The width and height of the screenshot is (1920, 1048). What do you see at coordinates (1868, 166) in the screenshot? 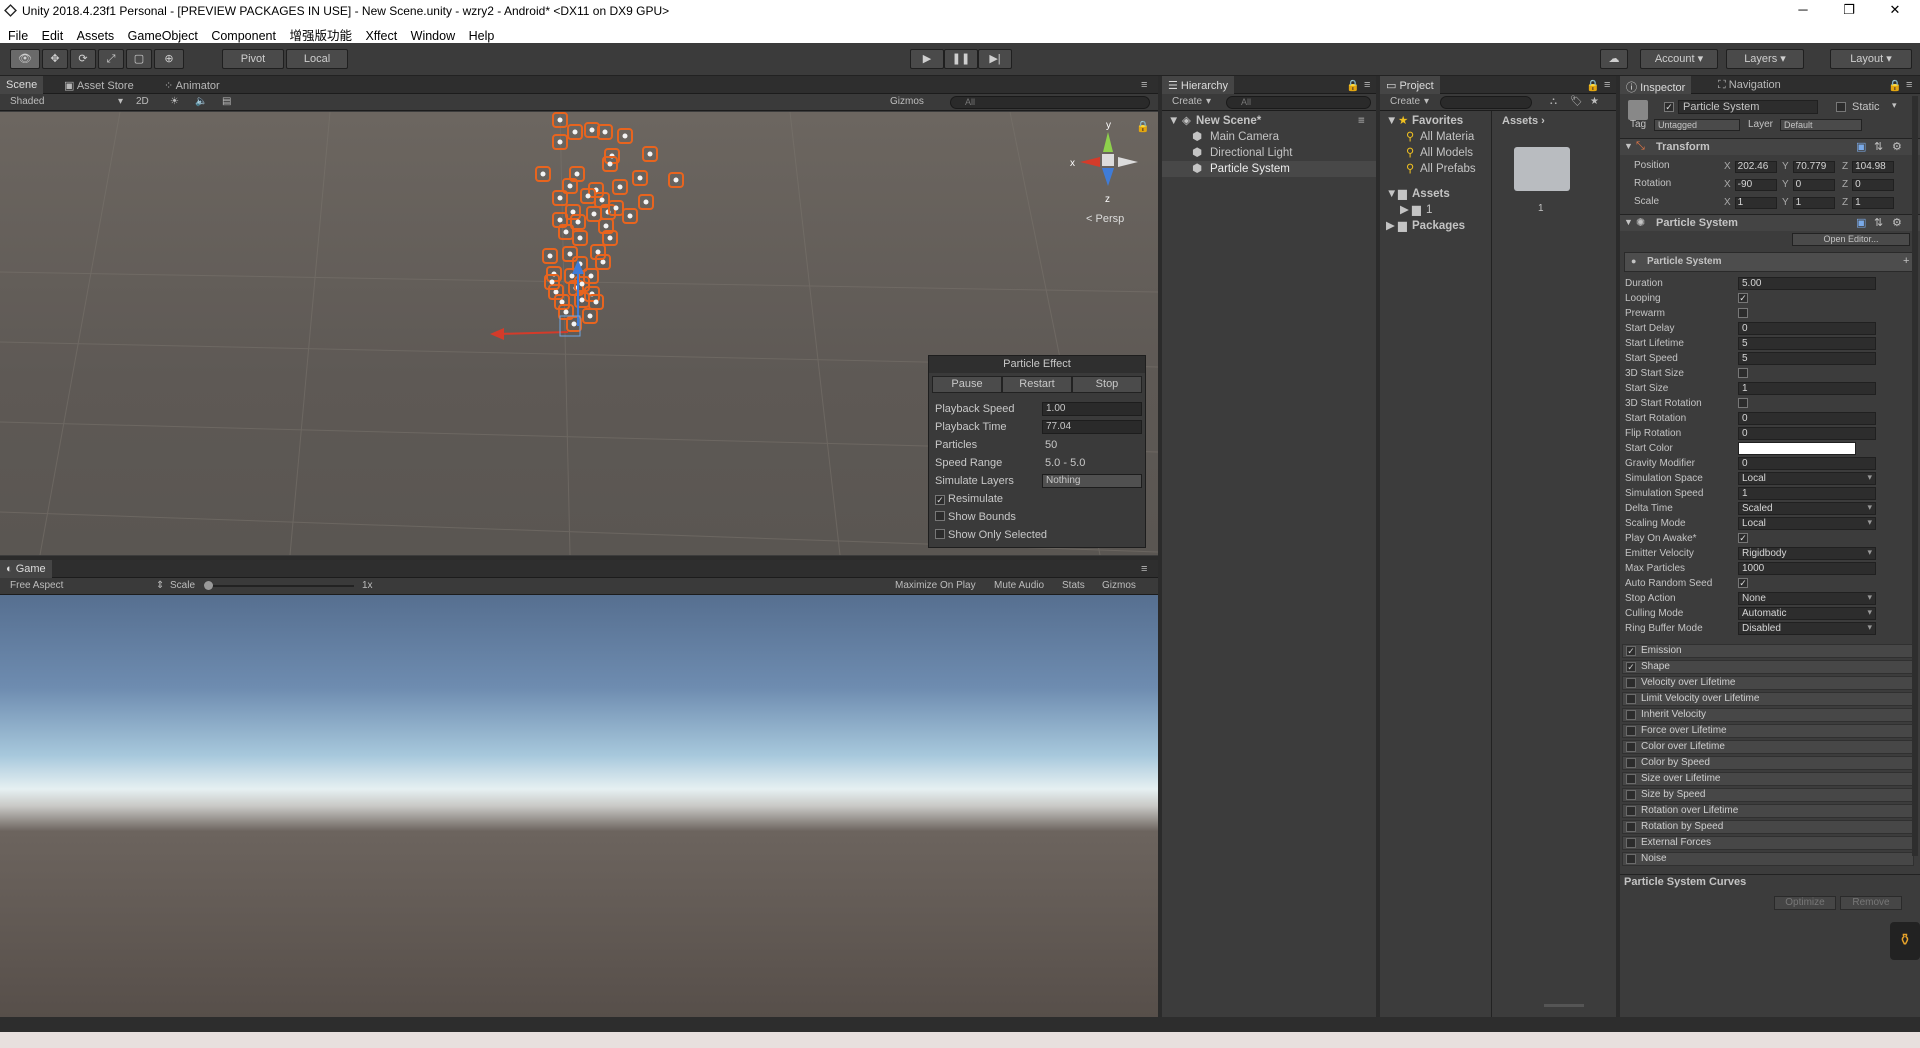
I see `position-z: Z 104.98` at bounding box center [1868, 166].